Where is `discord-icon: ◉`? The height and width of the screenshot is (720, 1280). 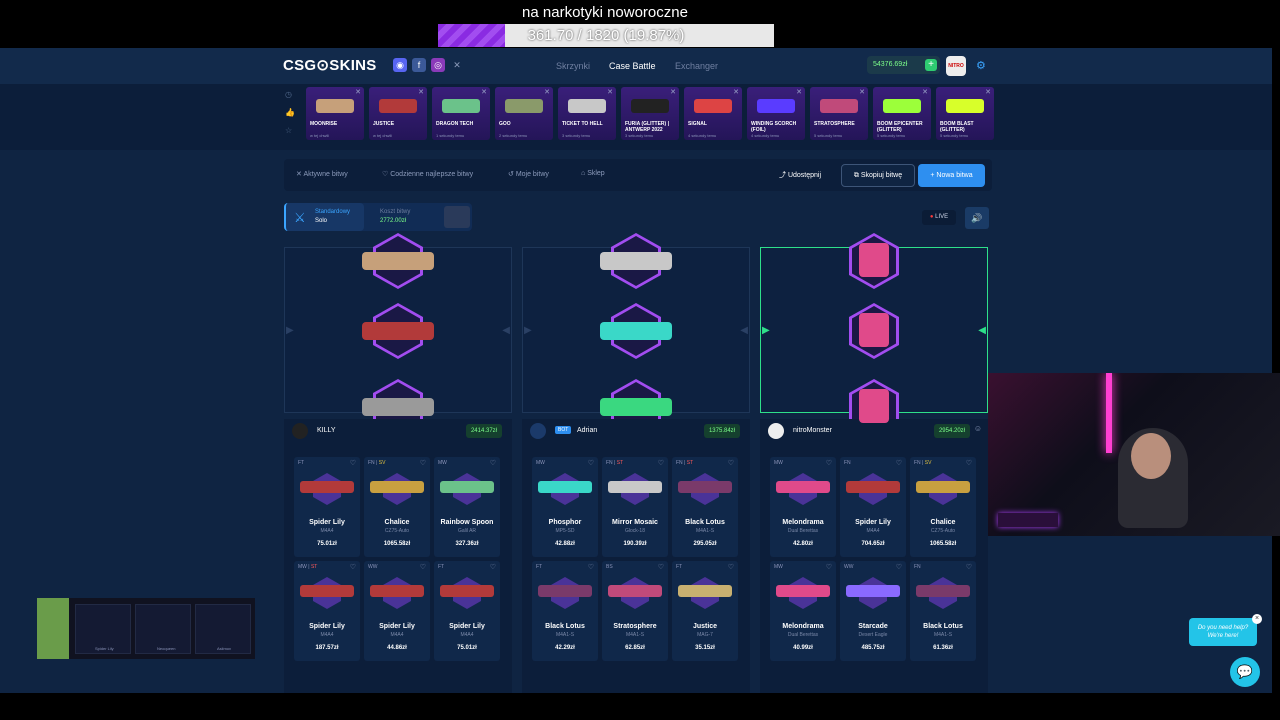
discord-icon: ◉ is located at coordinates (400, 65).